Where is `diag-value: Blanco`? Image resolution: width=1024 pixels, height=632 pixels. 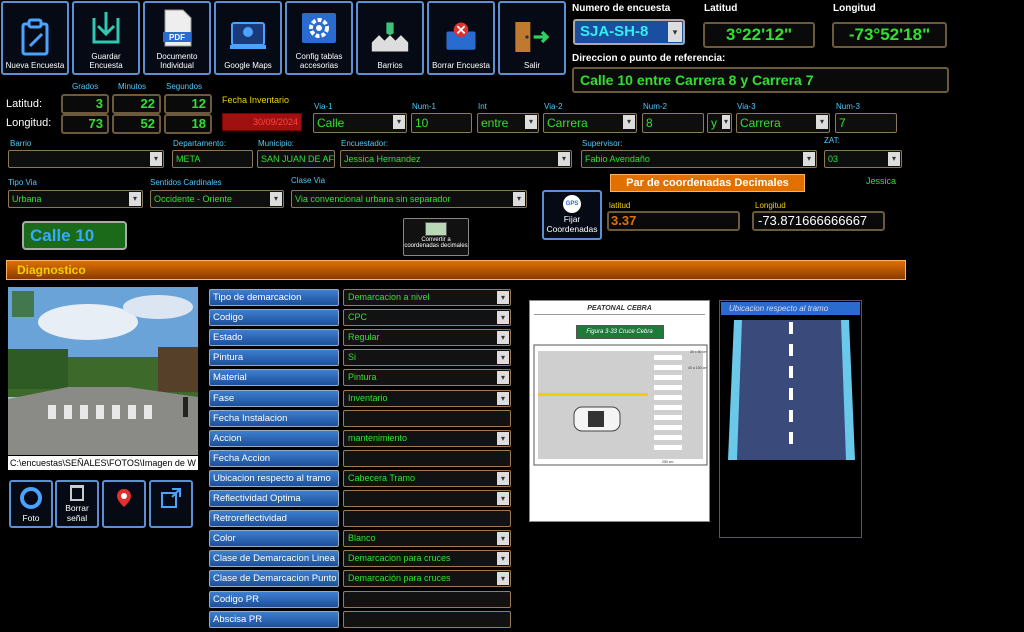 diag-value: Blanco is located at coordinates (362, 538).